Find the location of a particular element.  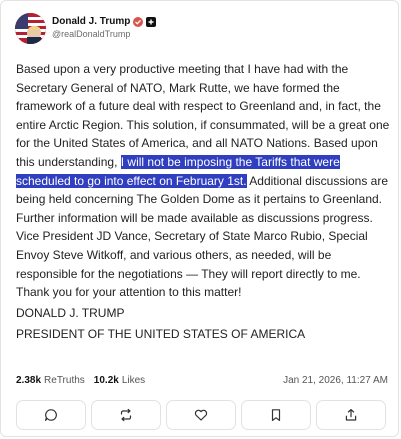

post-header: Donald J. Trump @realDonaldTrump is located at coordinates (200, 29).